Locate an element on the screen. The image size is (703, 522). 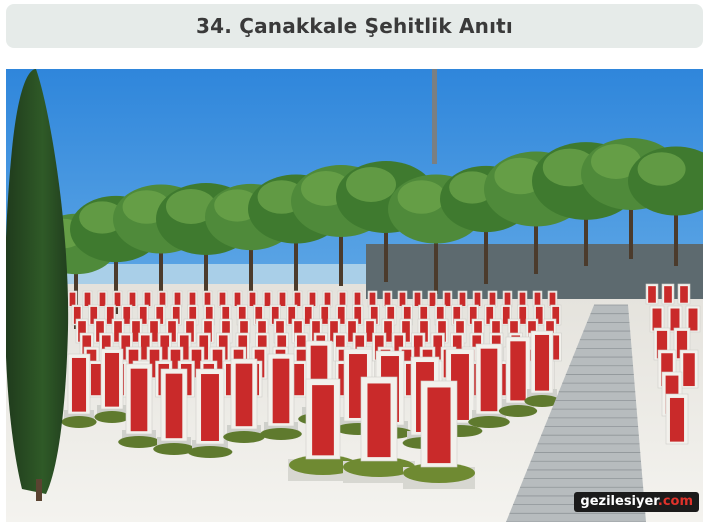
page-title: 34. Çanakkale Şehitlik Anıtı is located at coordinates (354, 26).